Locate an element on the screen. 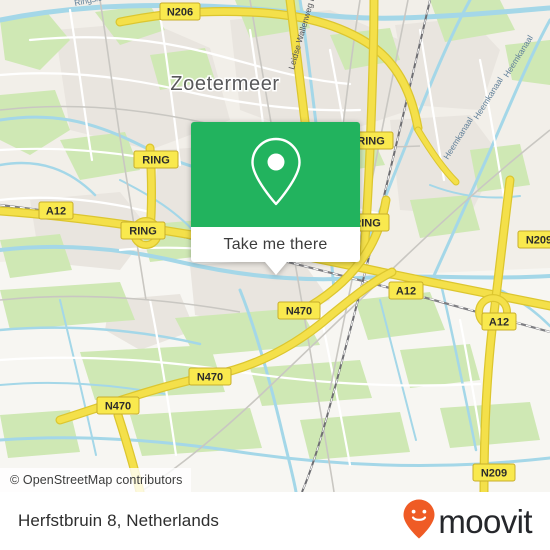  osm-attribution: © OpenStreetMap contributors is located at coordinates (95, 480).